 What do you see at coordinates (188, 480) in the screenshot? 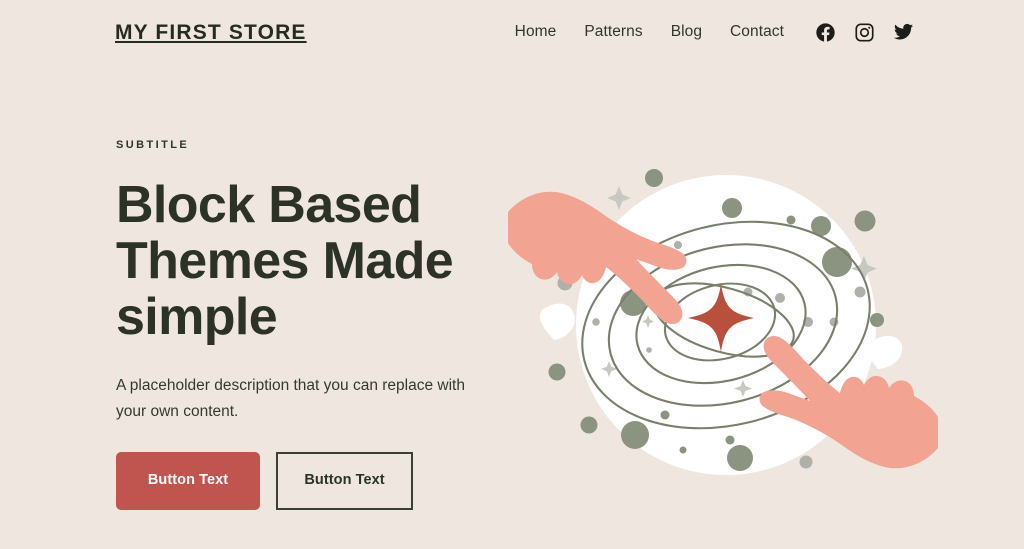
I see `primary-cta-button: Button Text` at bounding box center [188, 480].